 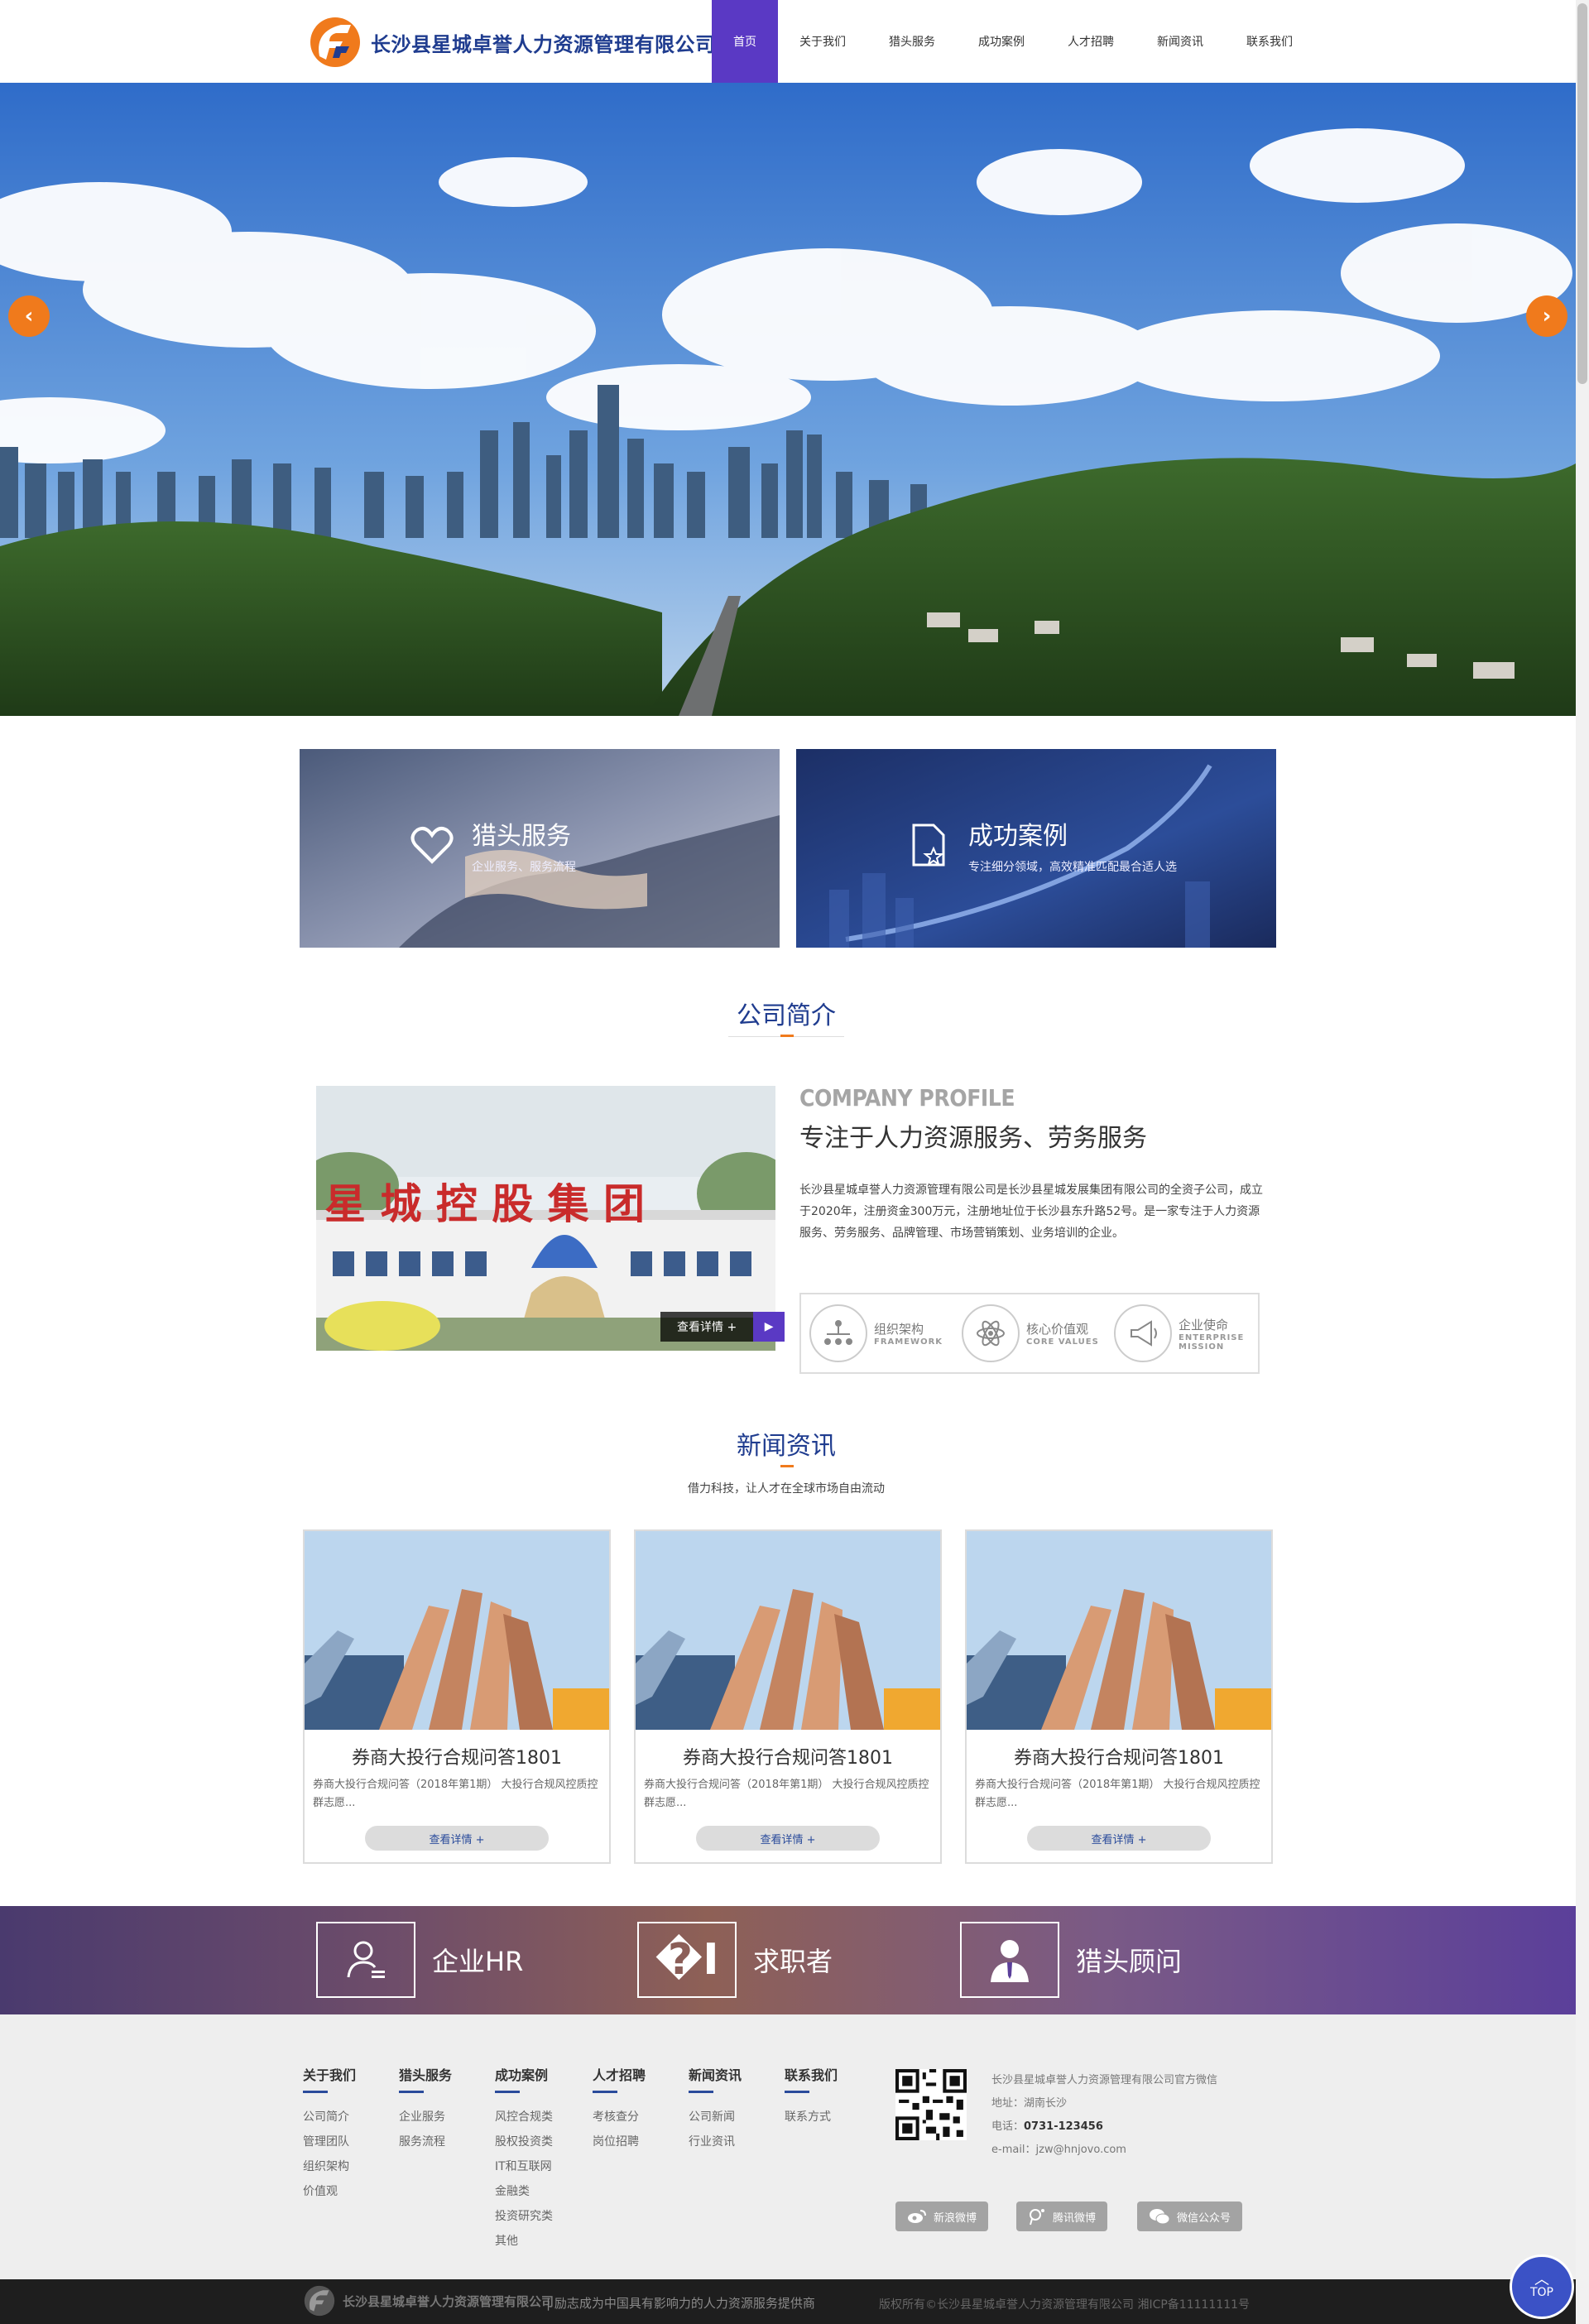 I want to click on footer-link: 公司新闻, so click(x=716, y=2118).